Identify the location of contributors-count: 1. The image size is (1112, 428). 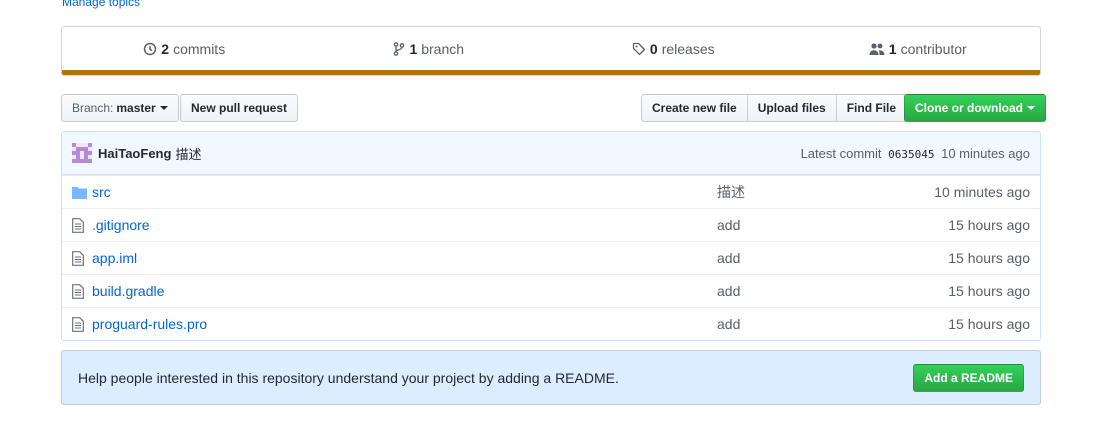
(892, 48).